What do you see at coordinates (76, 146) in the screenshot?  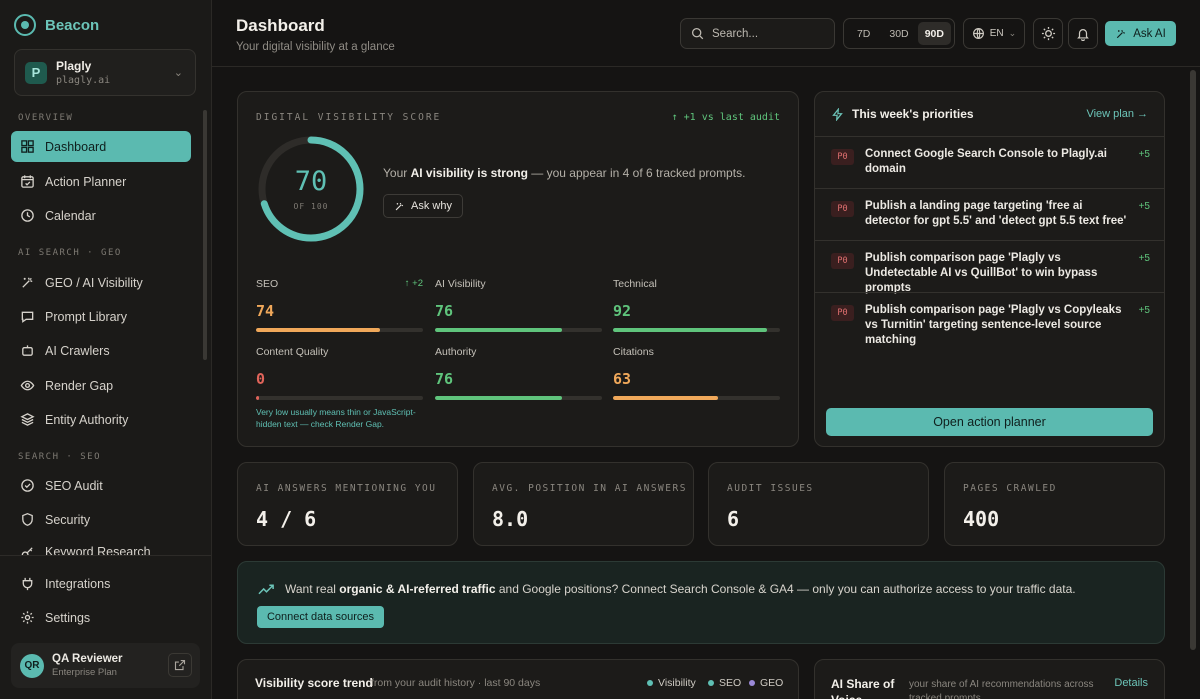 I see `sidebar-item-label: Dashboard` at bounding box center [76, 146].